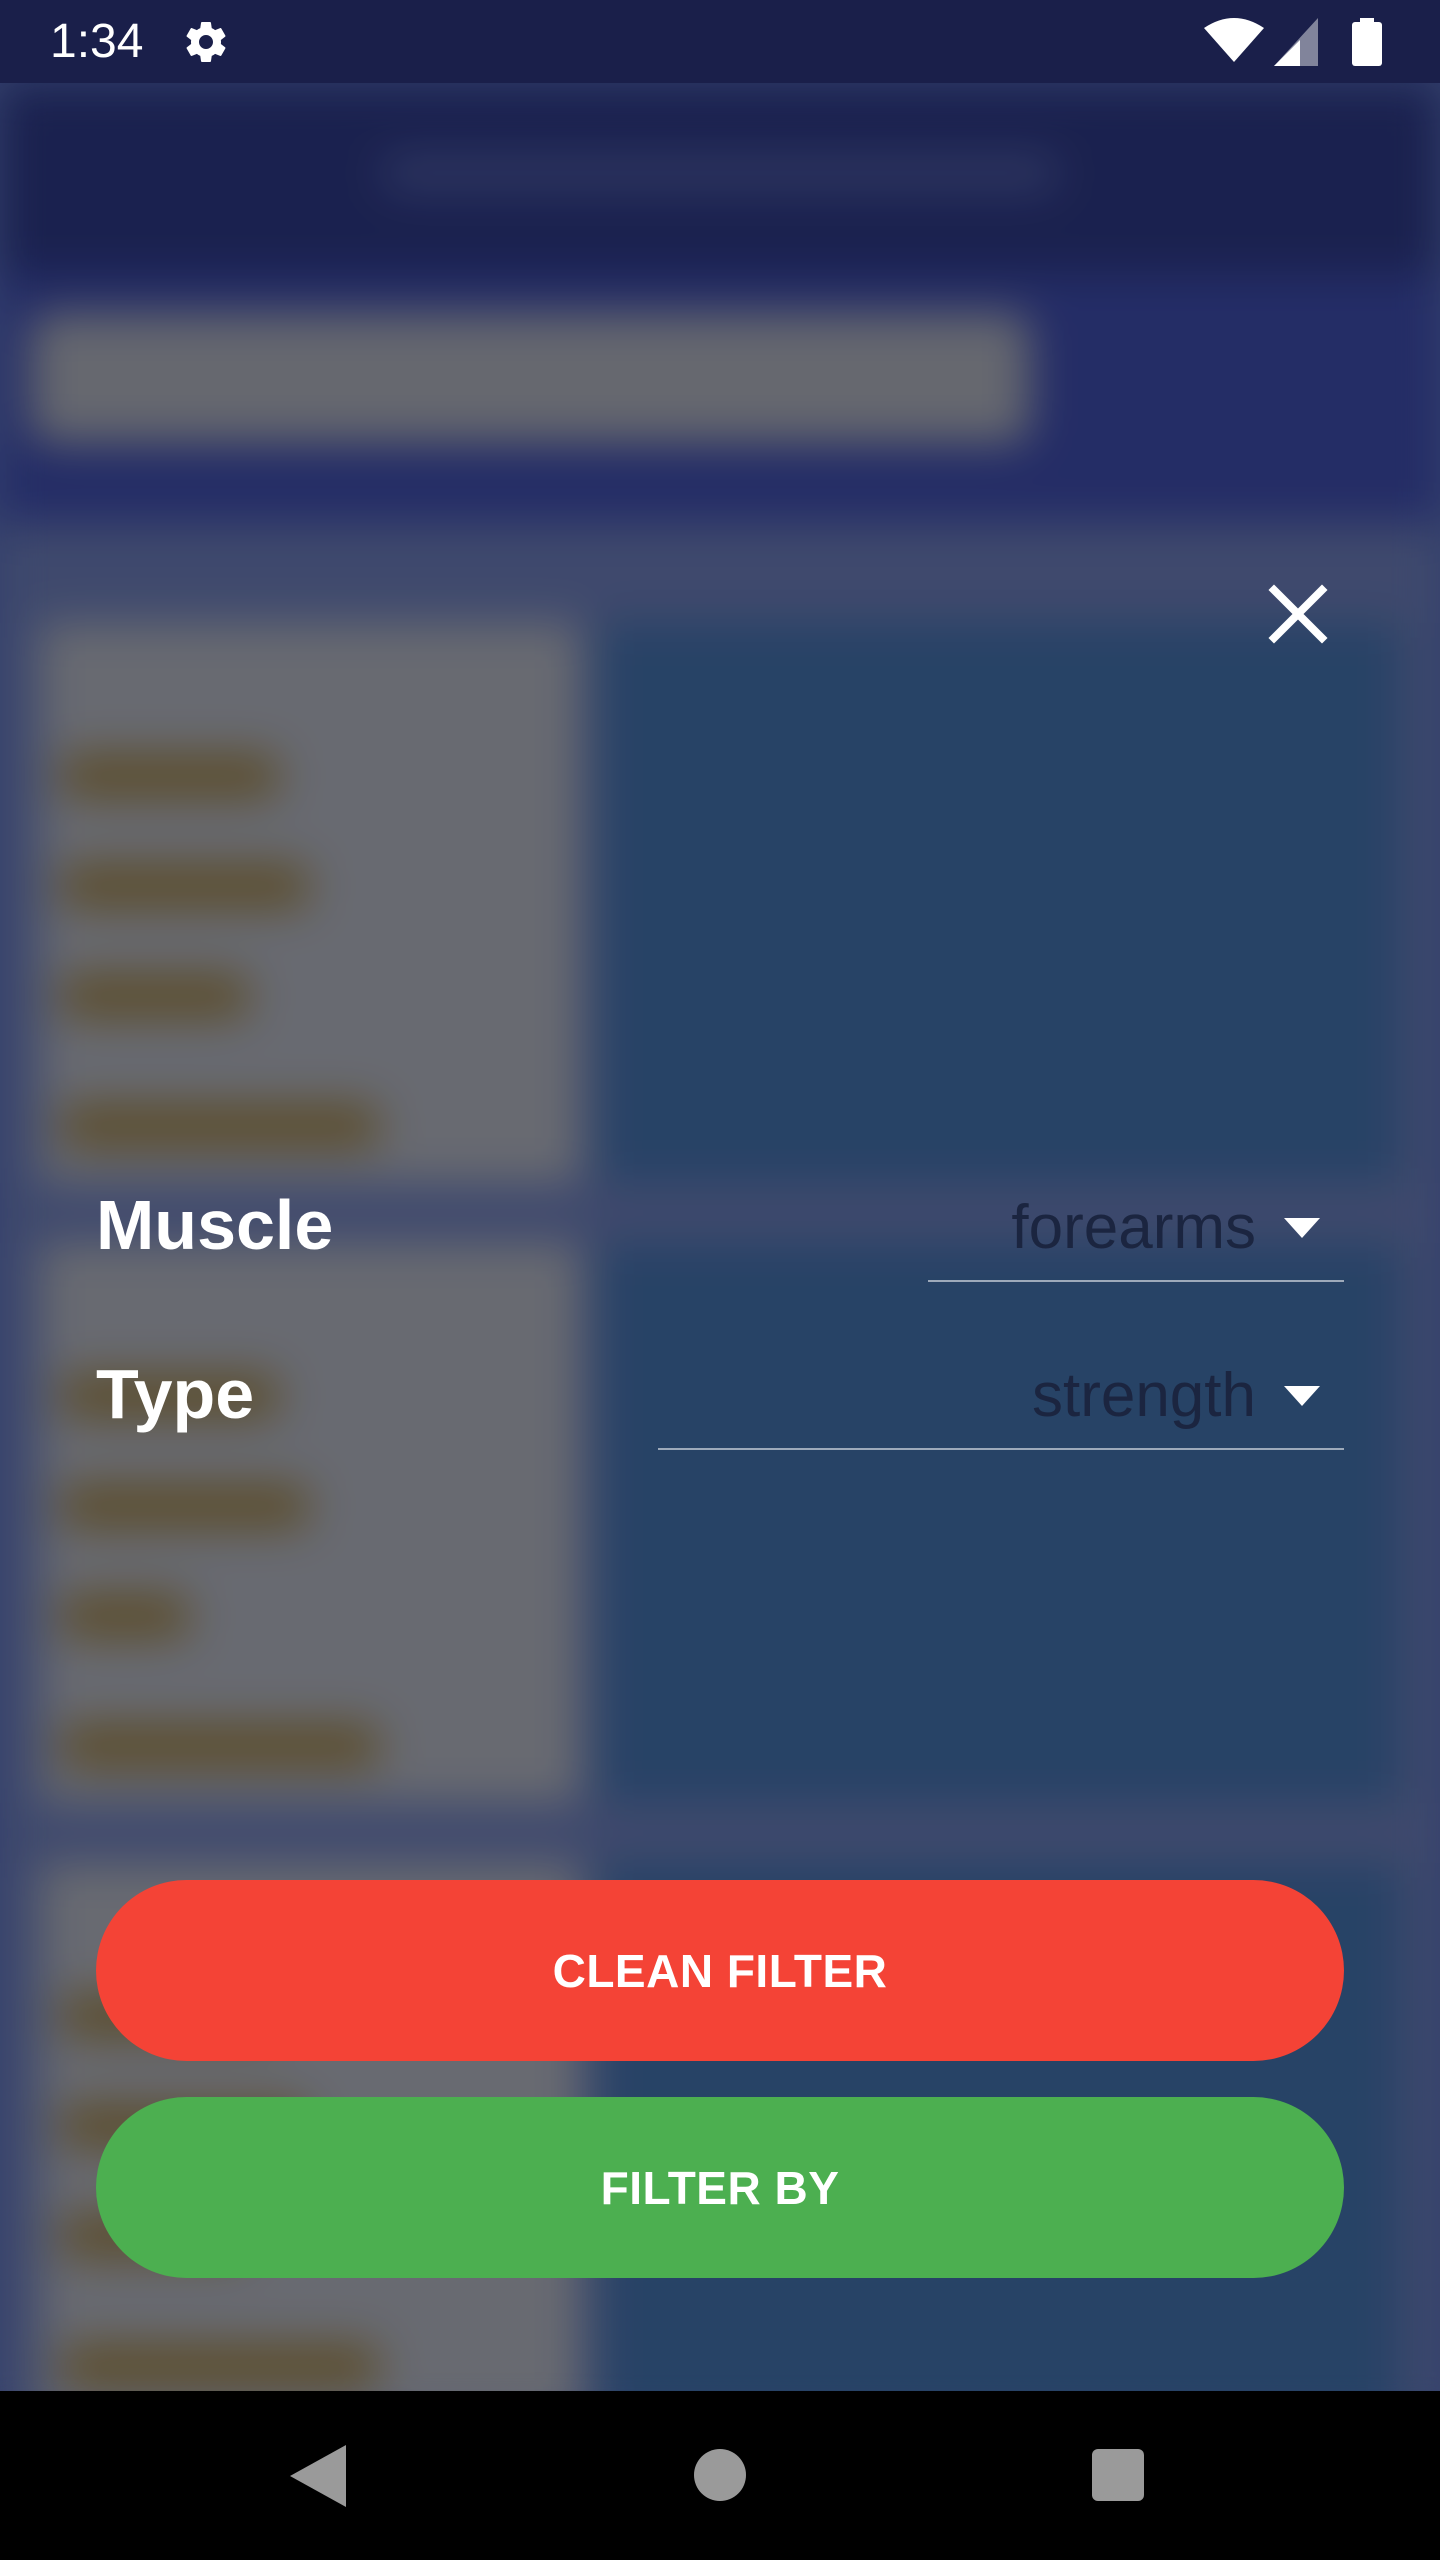 The height and width of the screenshot is (2560, 1440). What do you see at coordinates (720, 41) in the screenshot?
I see `status-bar: 1:34` at bounding box center [720, 41].